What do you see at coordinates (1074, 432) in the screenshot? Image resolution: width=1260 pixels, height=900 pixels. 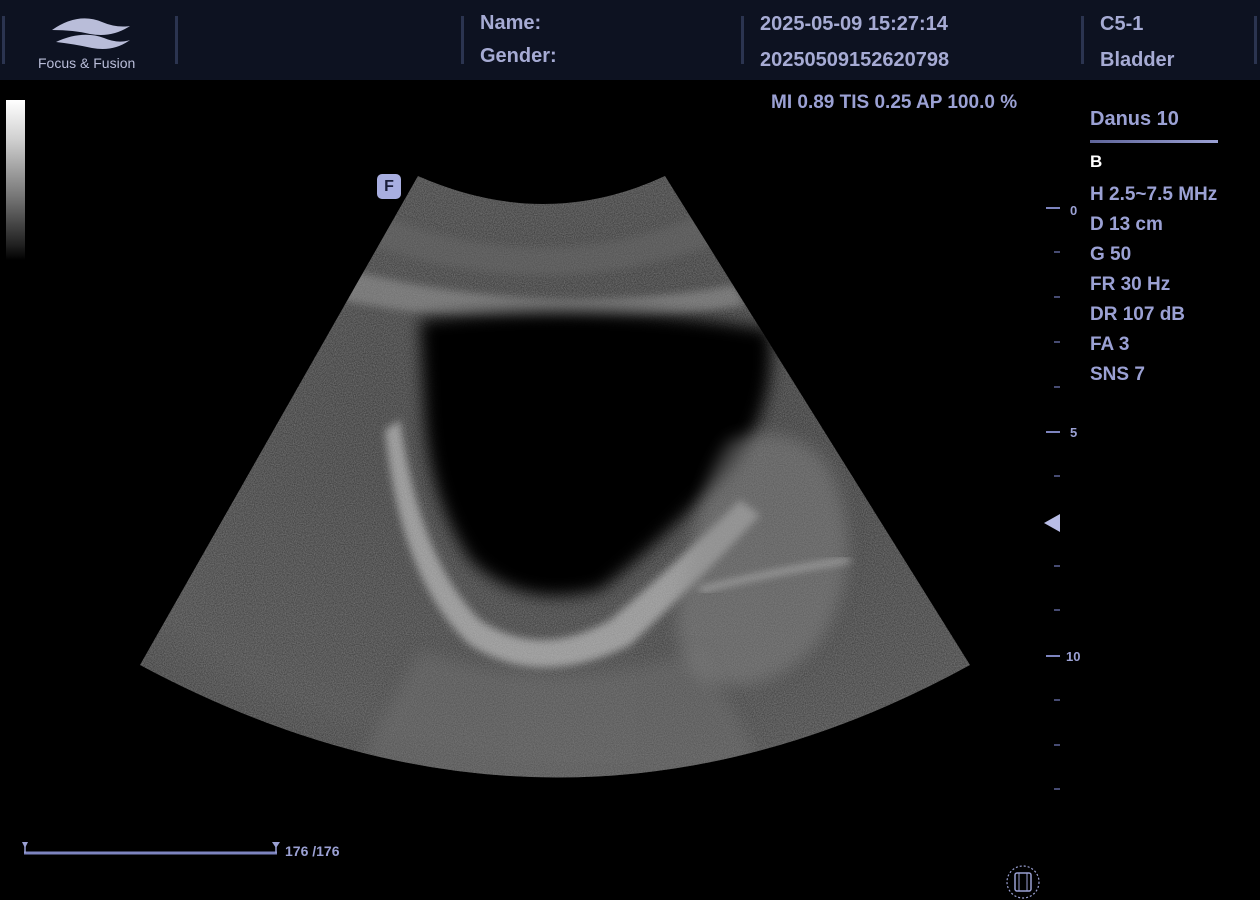 I see `depth-label-5: 5` at bounding box center [1074, 432].